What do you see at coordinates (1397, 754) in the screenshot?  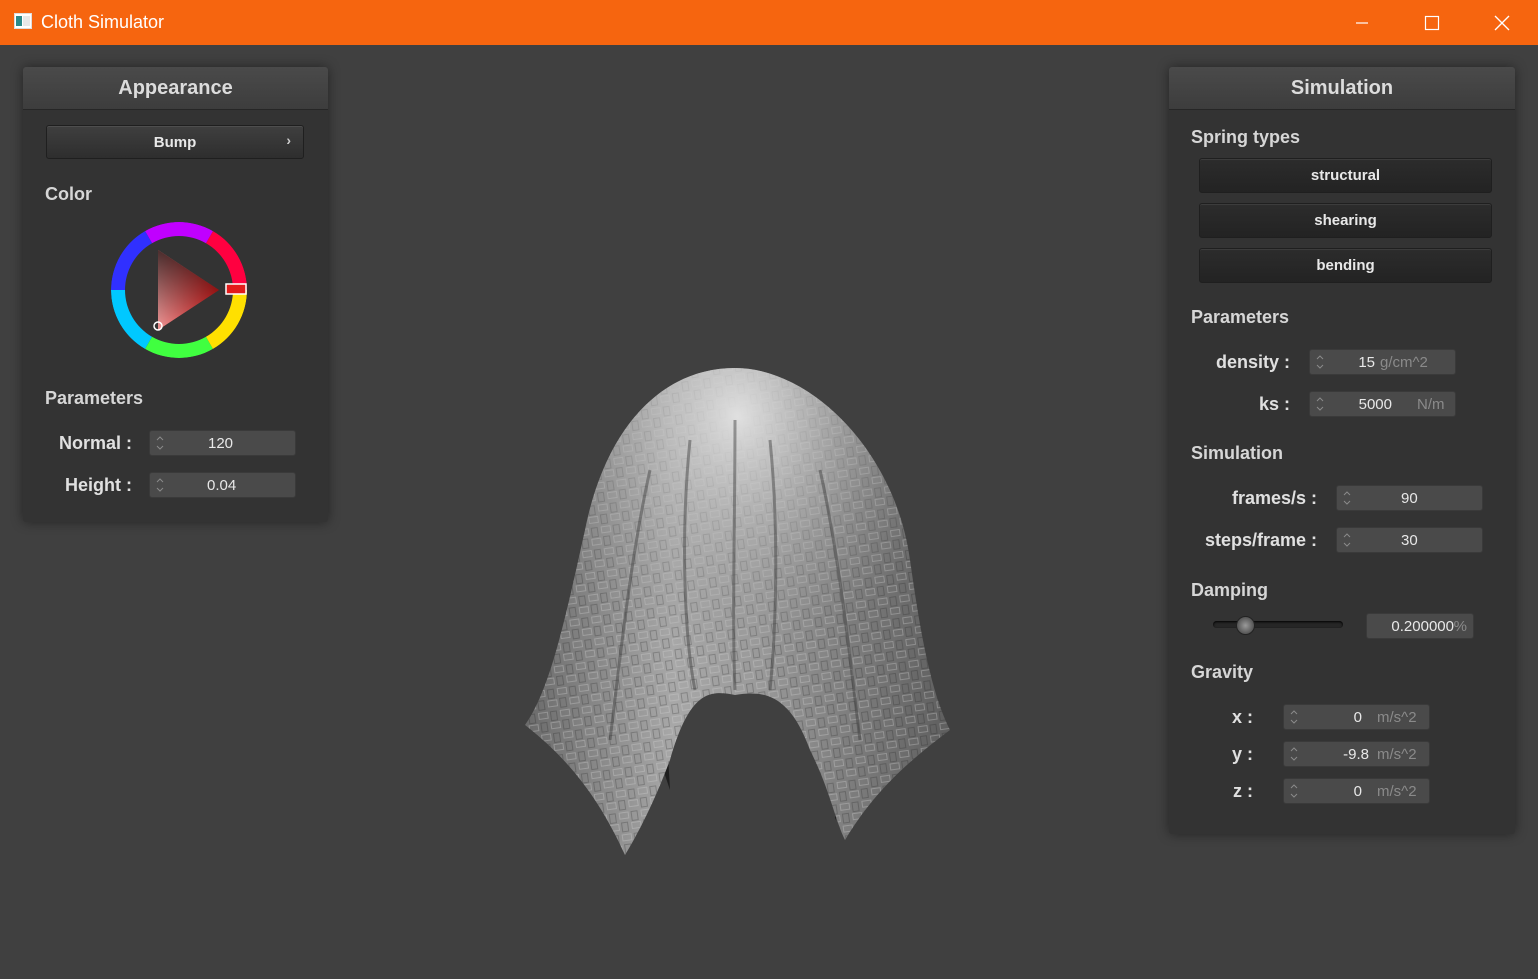 I see `gravity-y-unit: m/s^2` at bounding box center [1397, 754].